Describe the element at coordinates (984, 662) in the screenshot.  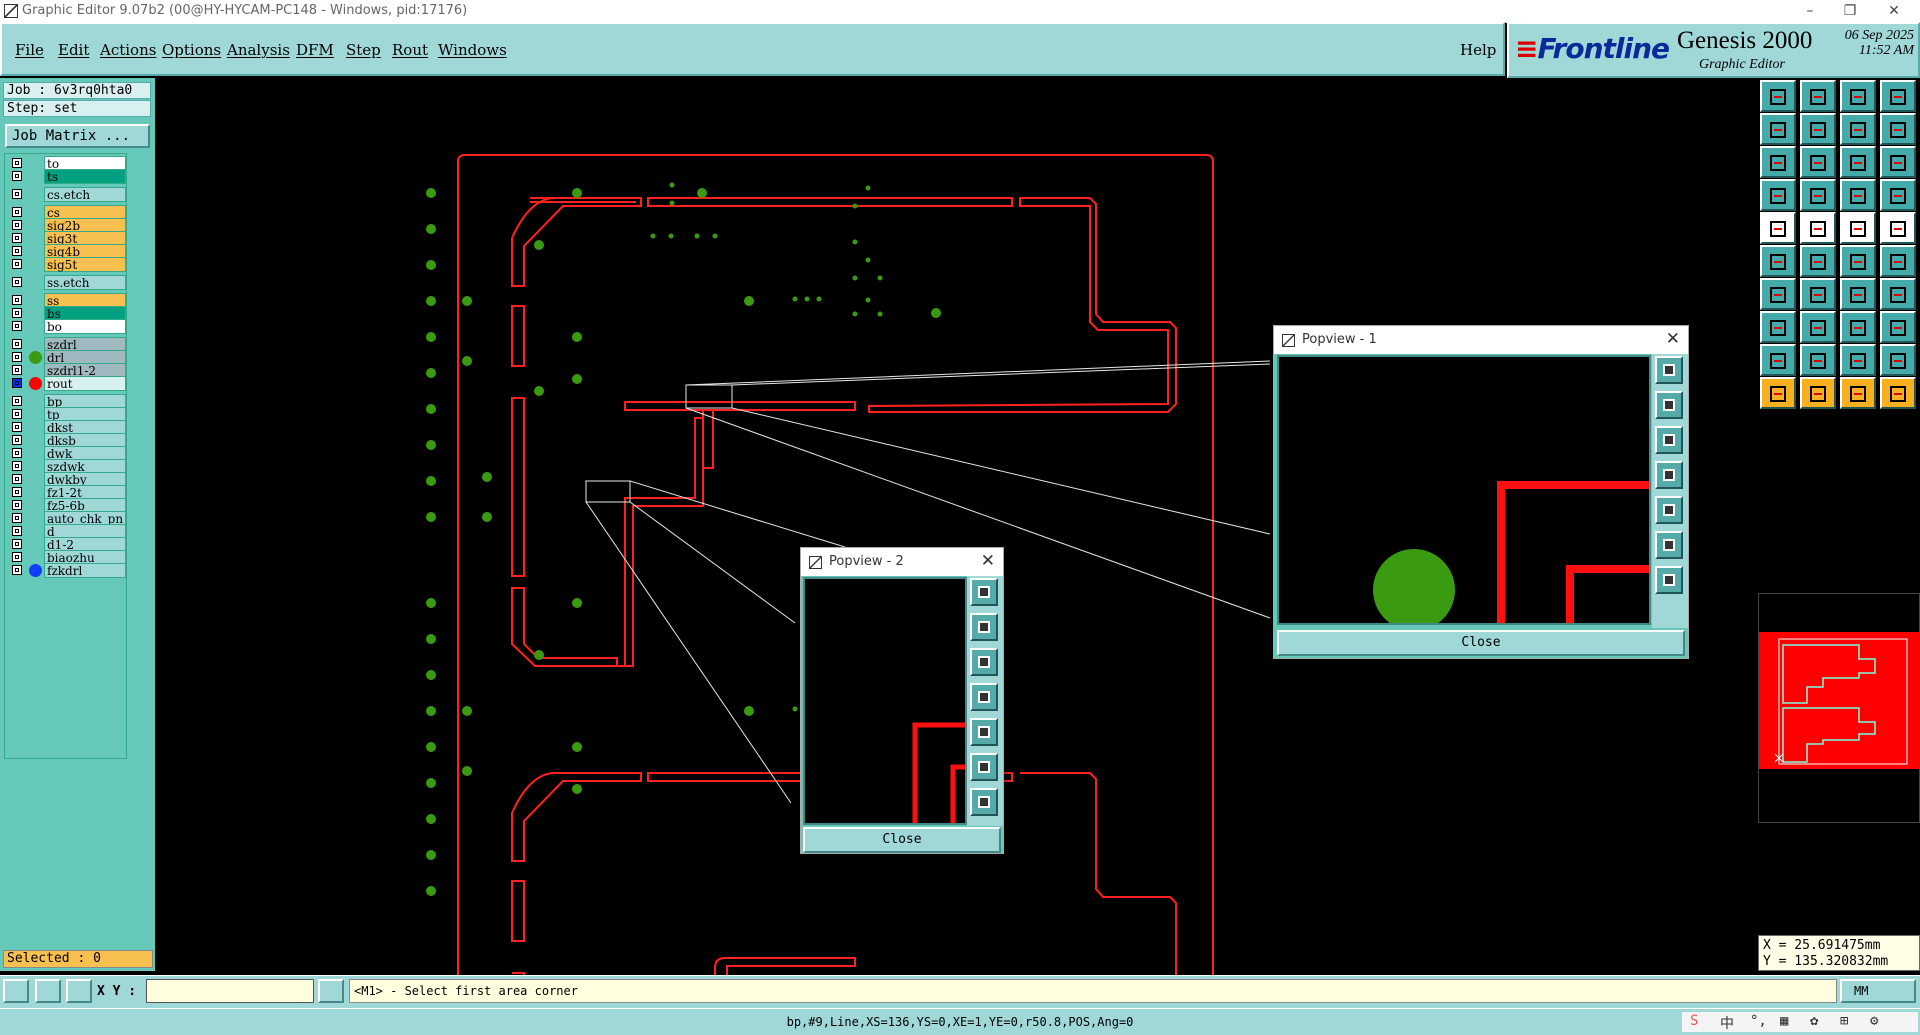
I see `pv2-pan-down-button` at that location.